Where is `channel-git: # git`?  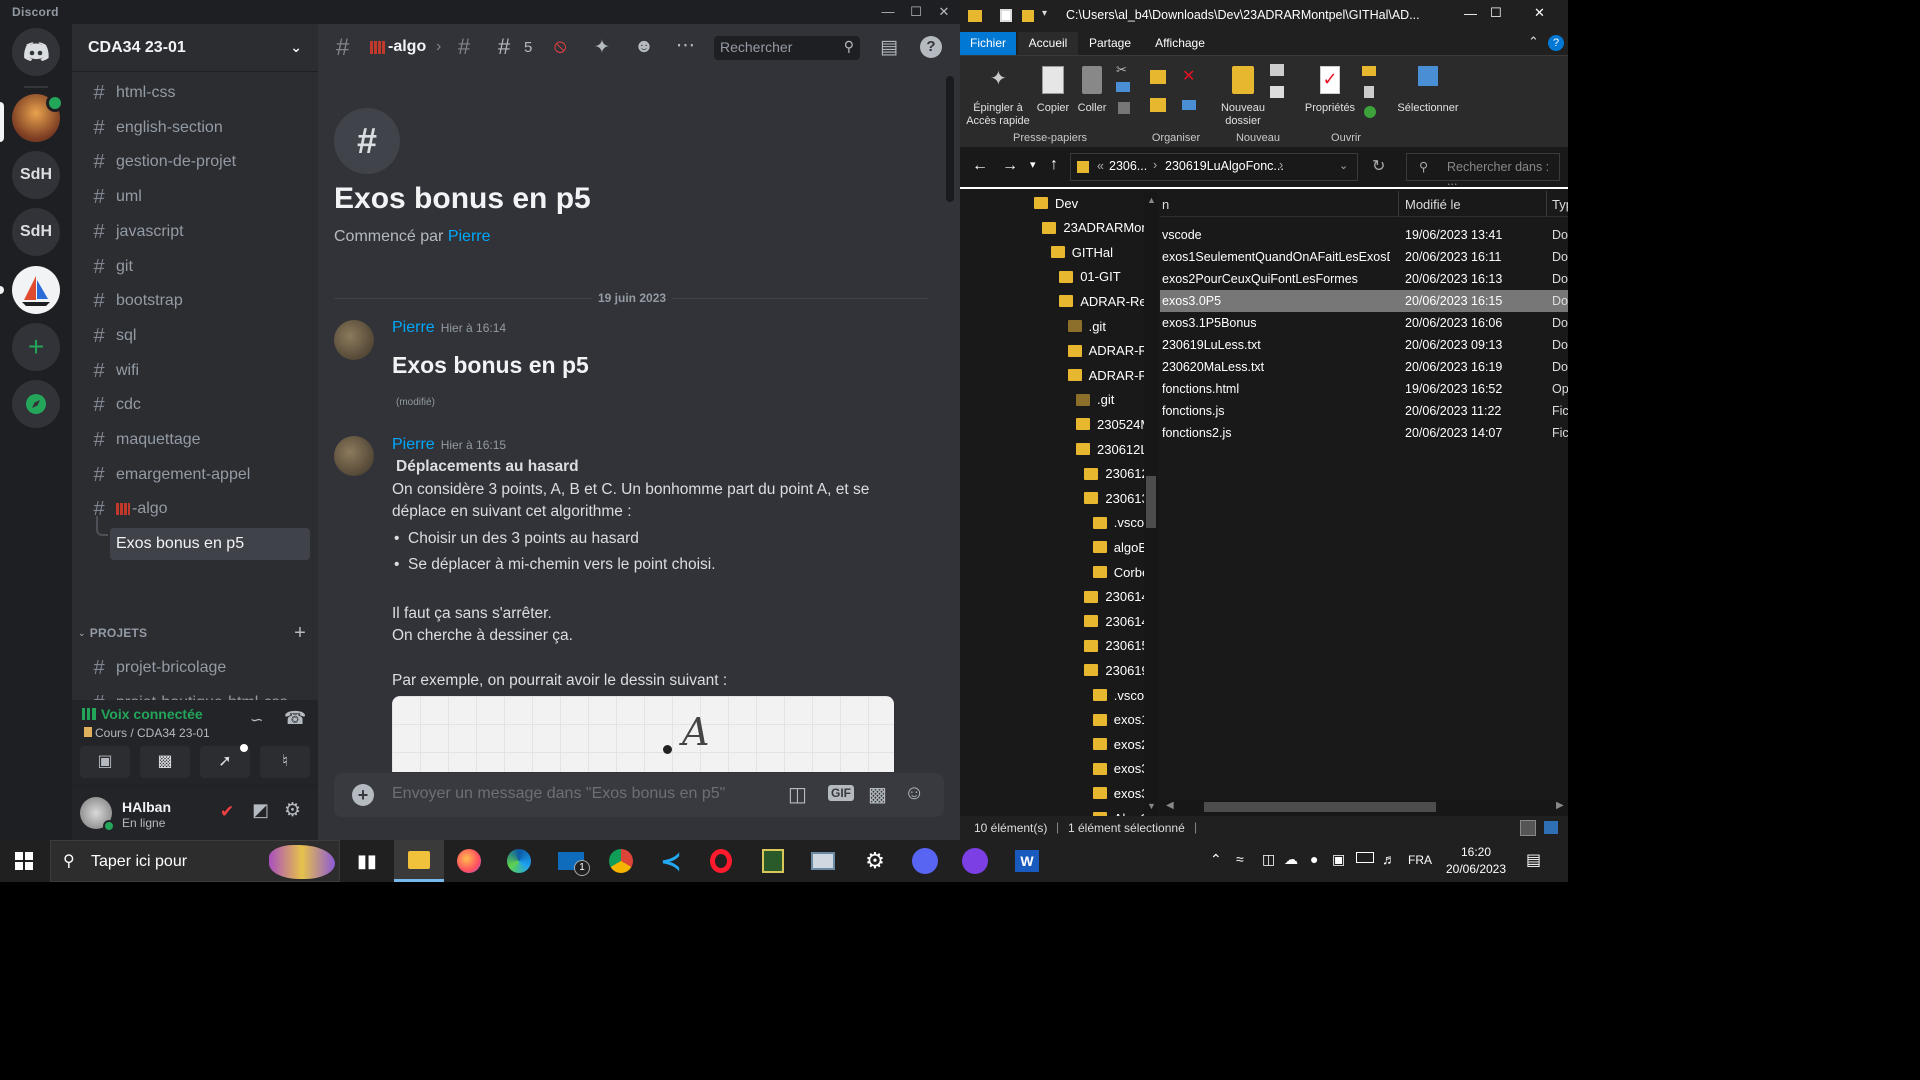
channel-git: # git is located at coordinates (195, 267).